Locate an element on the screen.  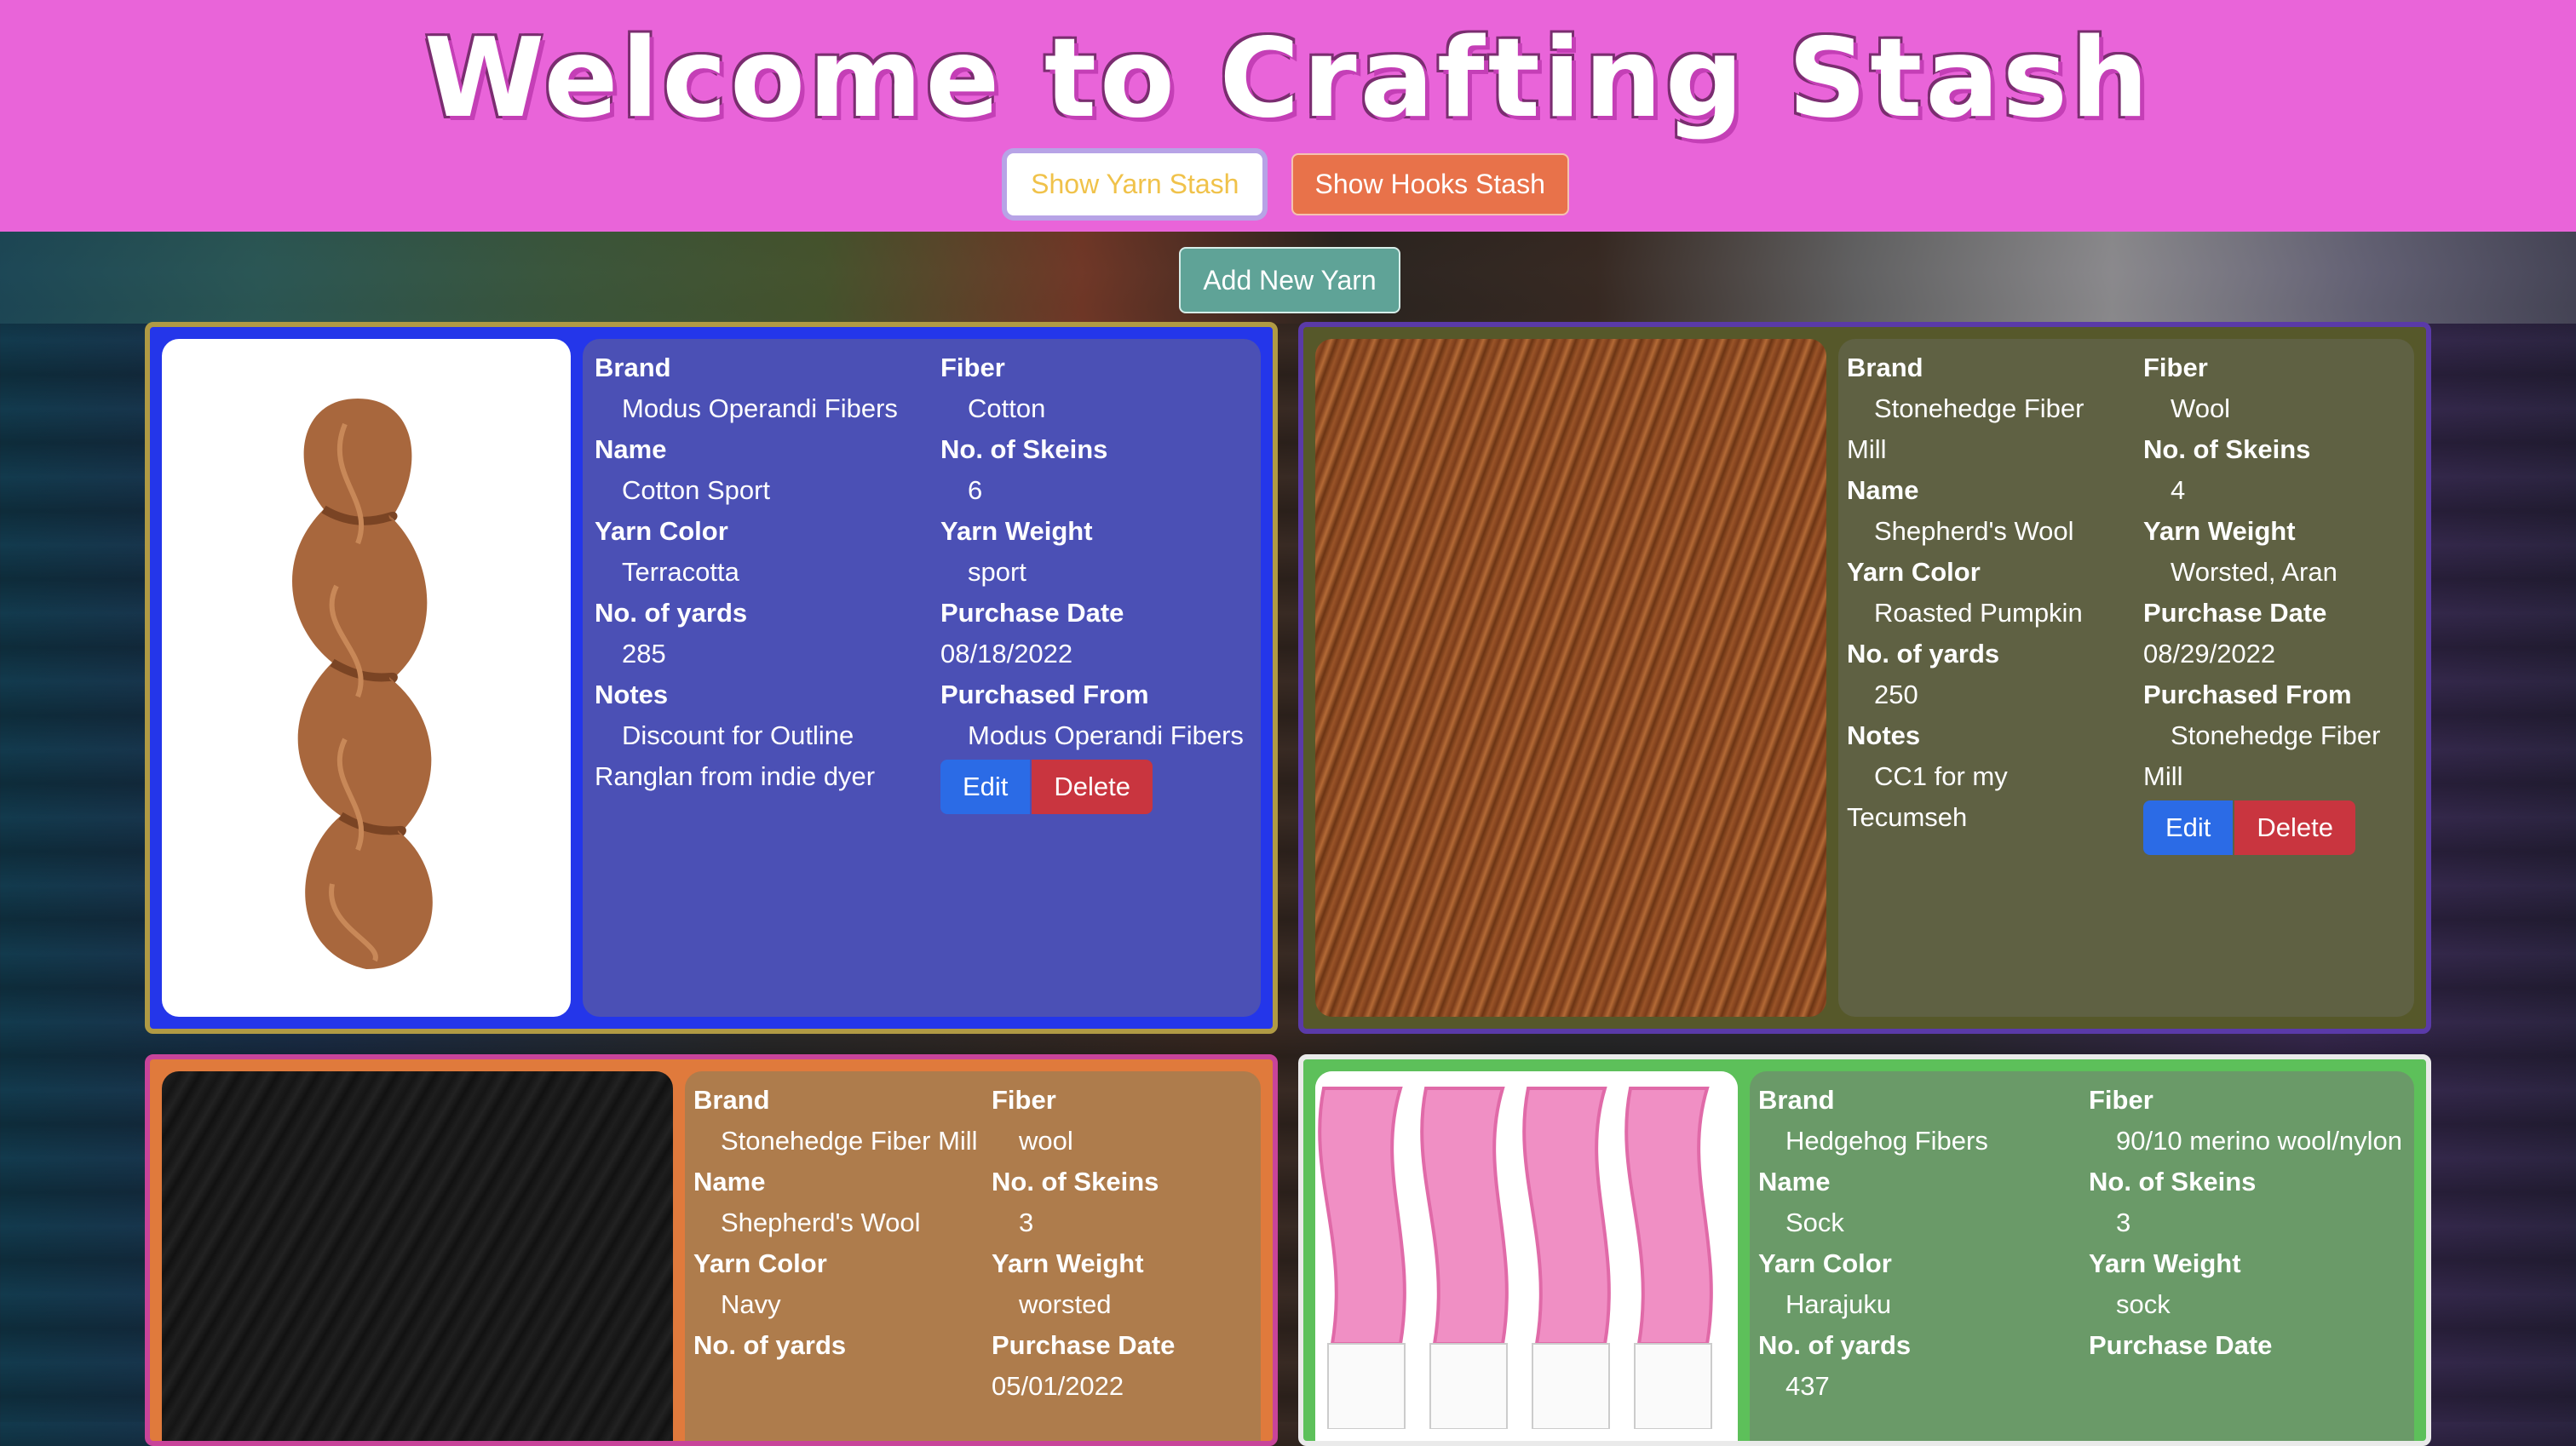
brand-value: Hedgehog Fibers is located at coordinates (1887, 1141).